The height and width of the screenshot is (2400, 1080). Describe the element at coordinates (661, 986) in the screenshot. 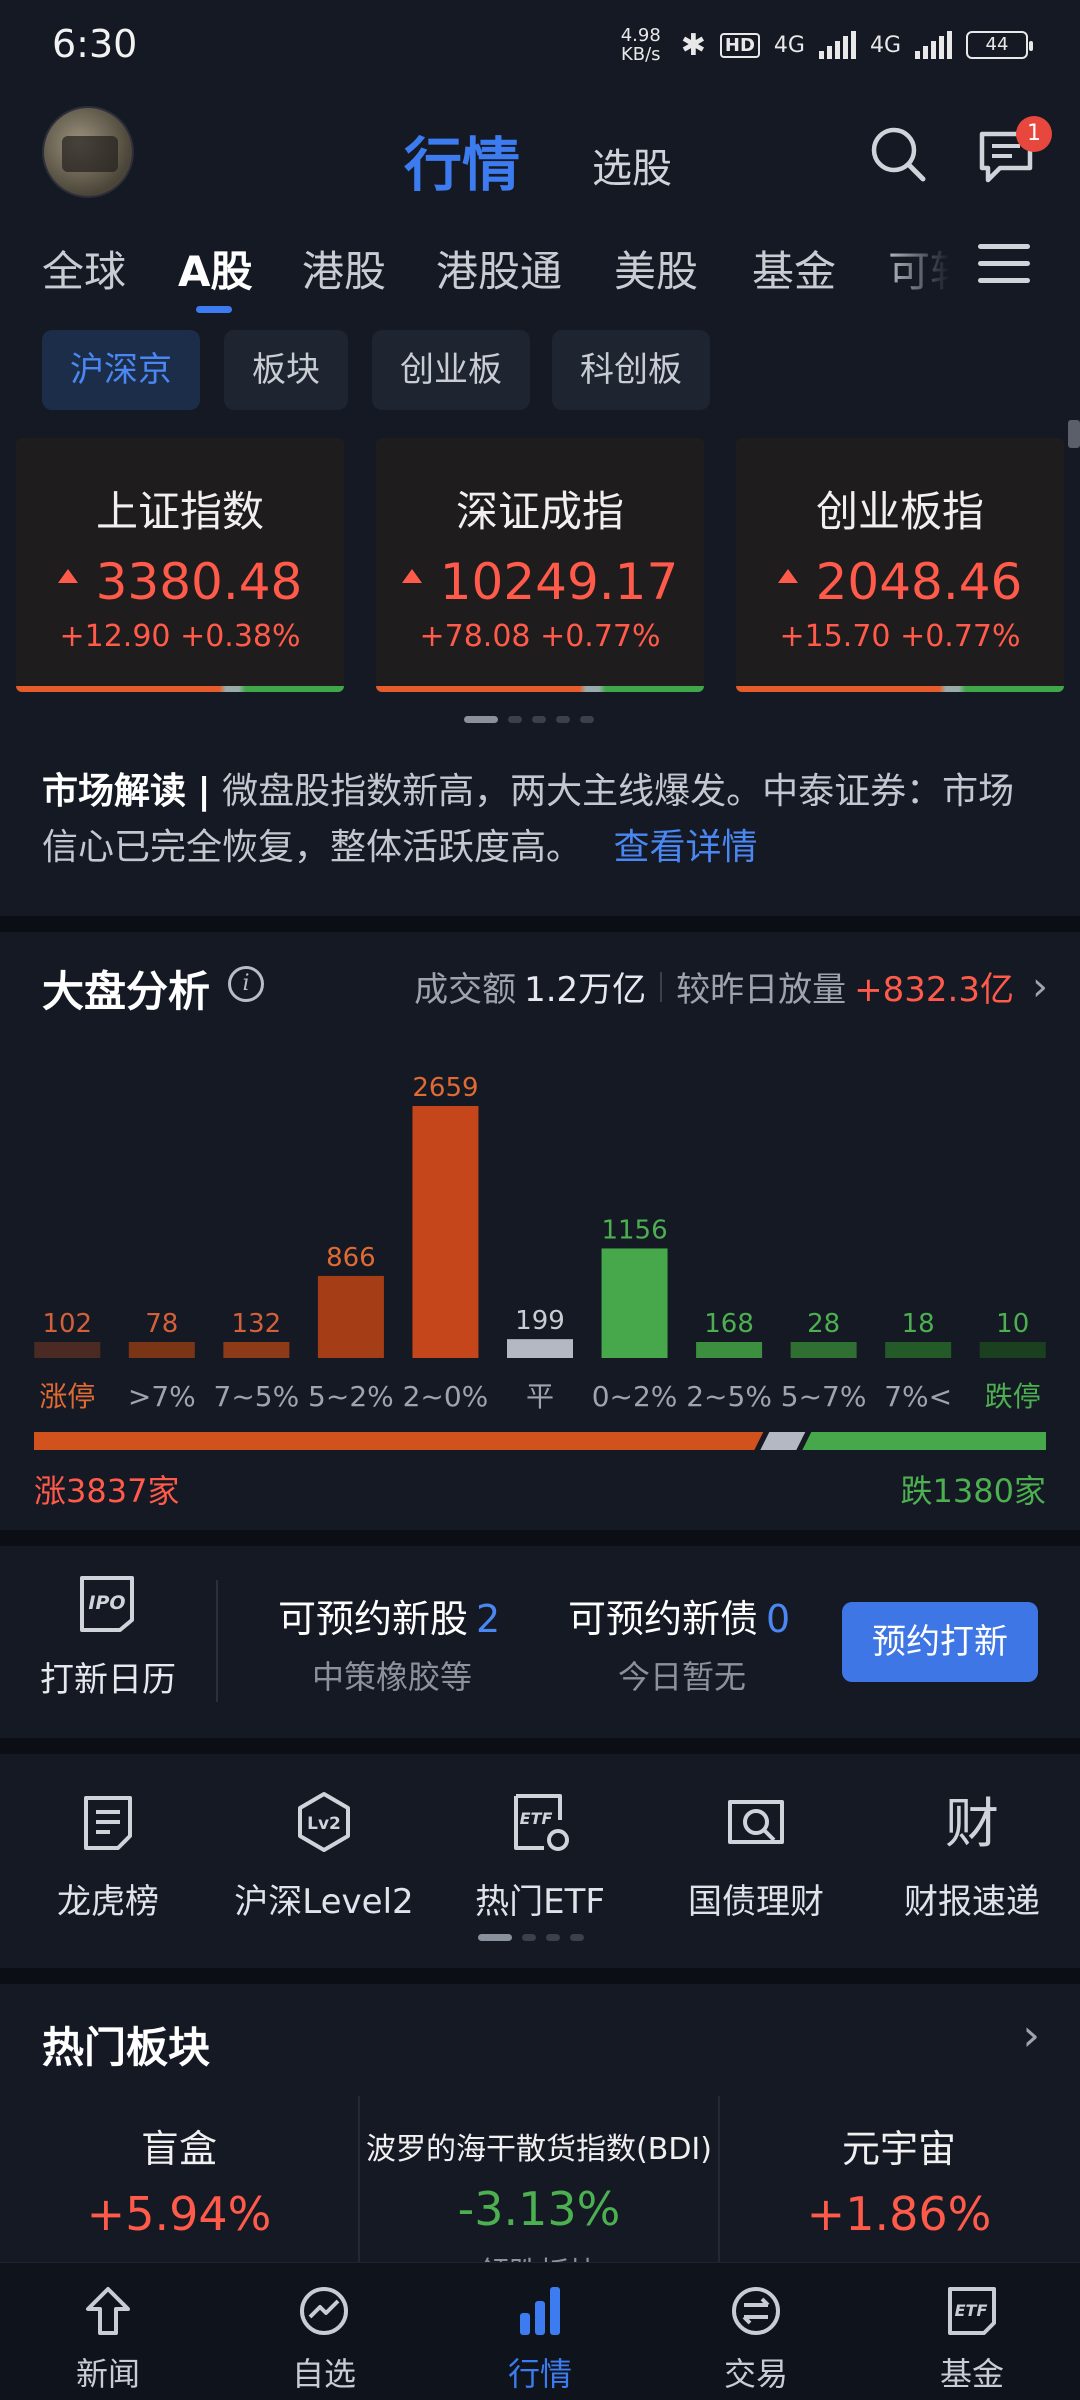

I see `meta-divider` at that location.